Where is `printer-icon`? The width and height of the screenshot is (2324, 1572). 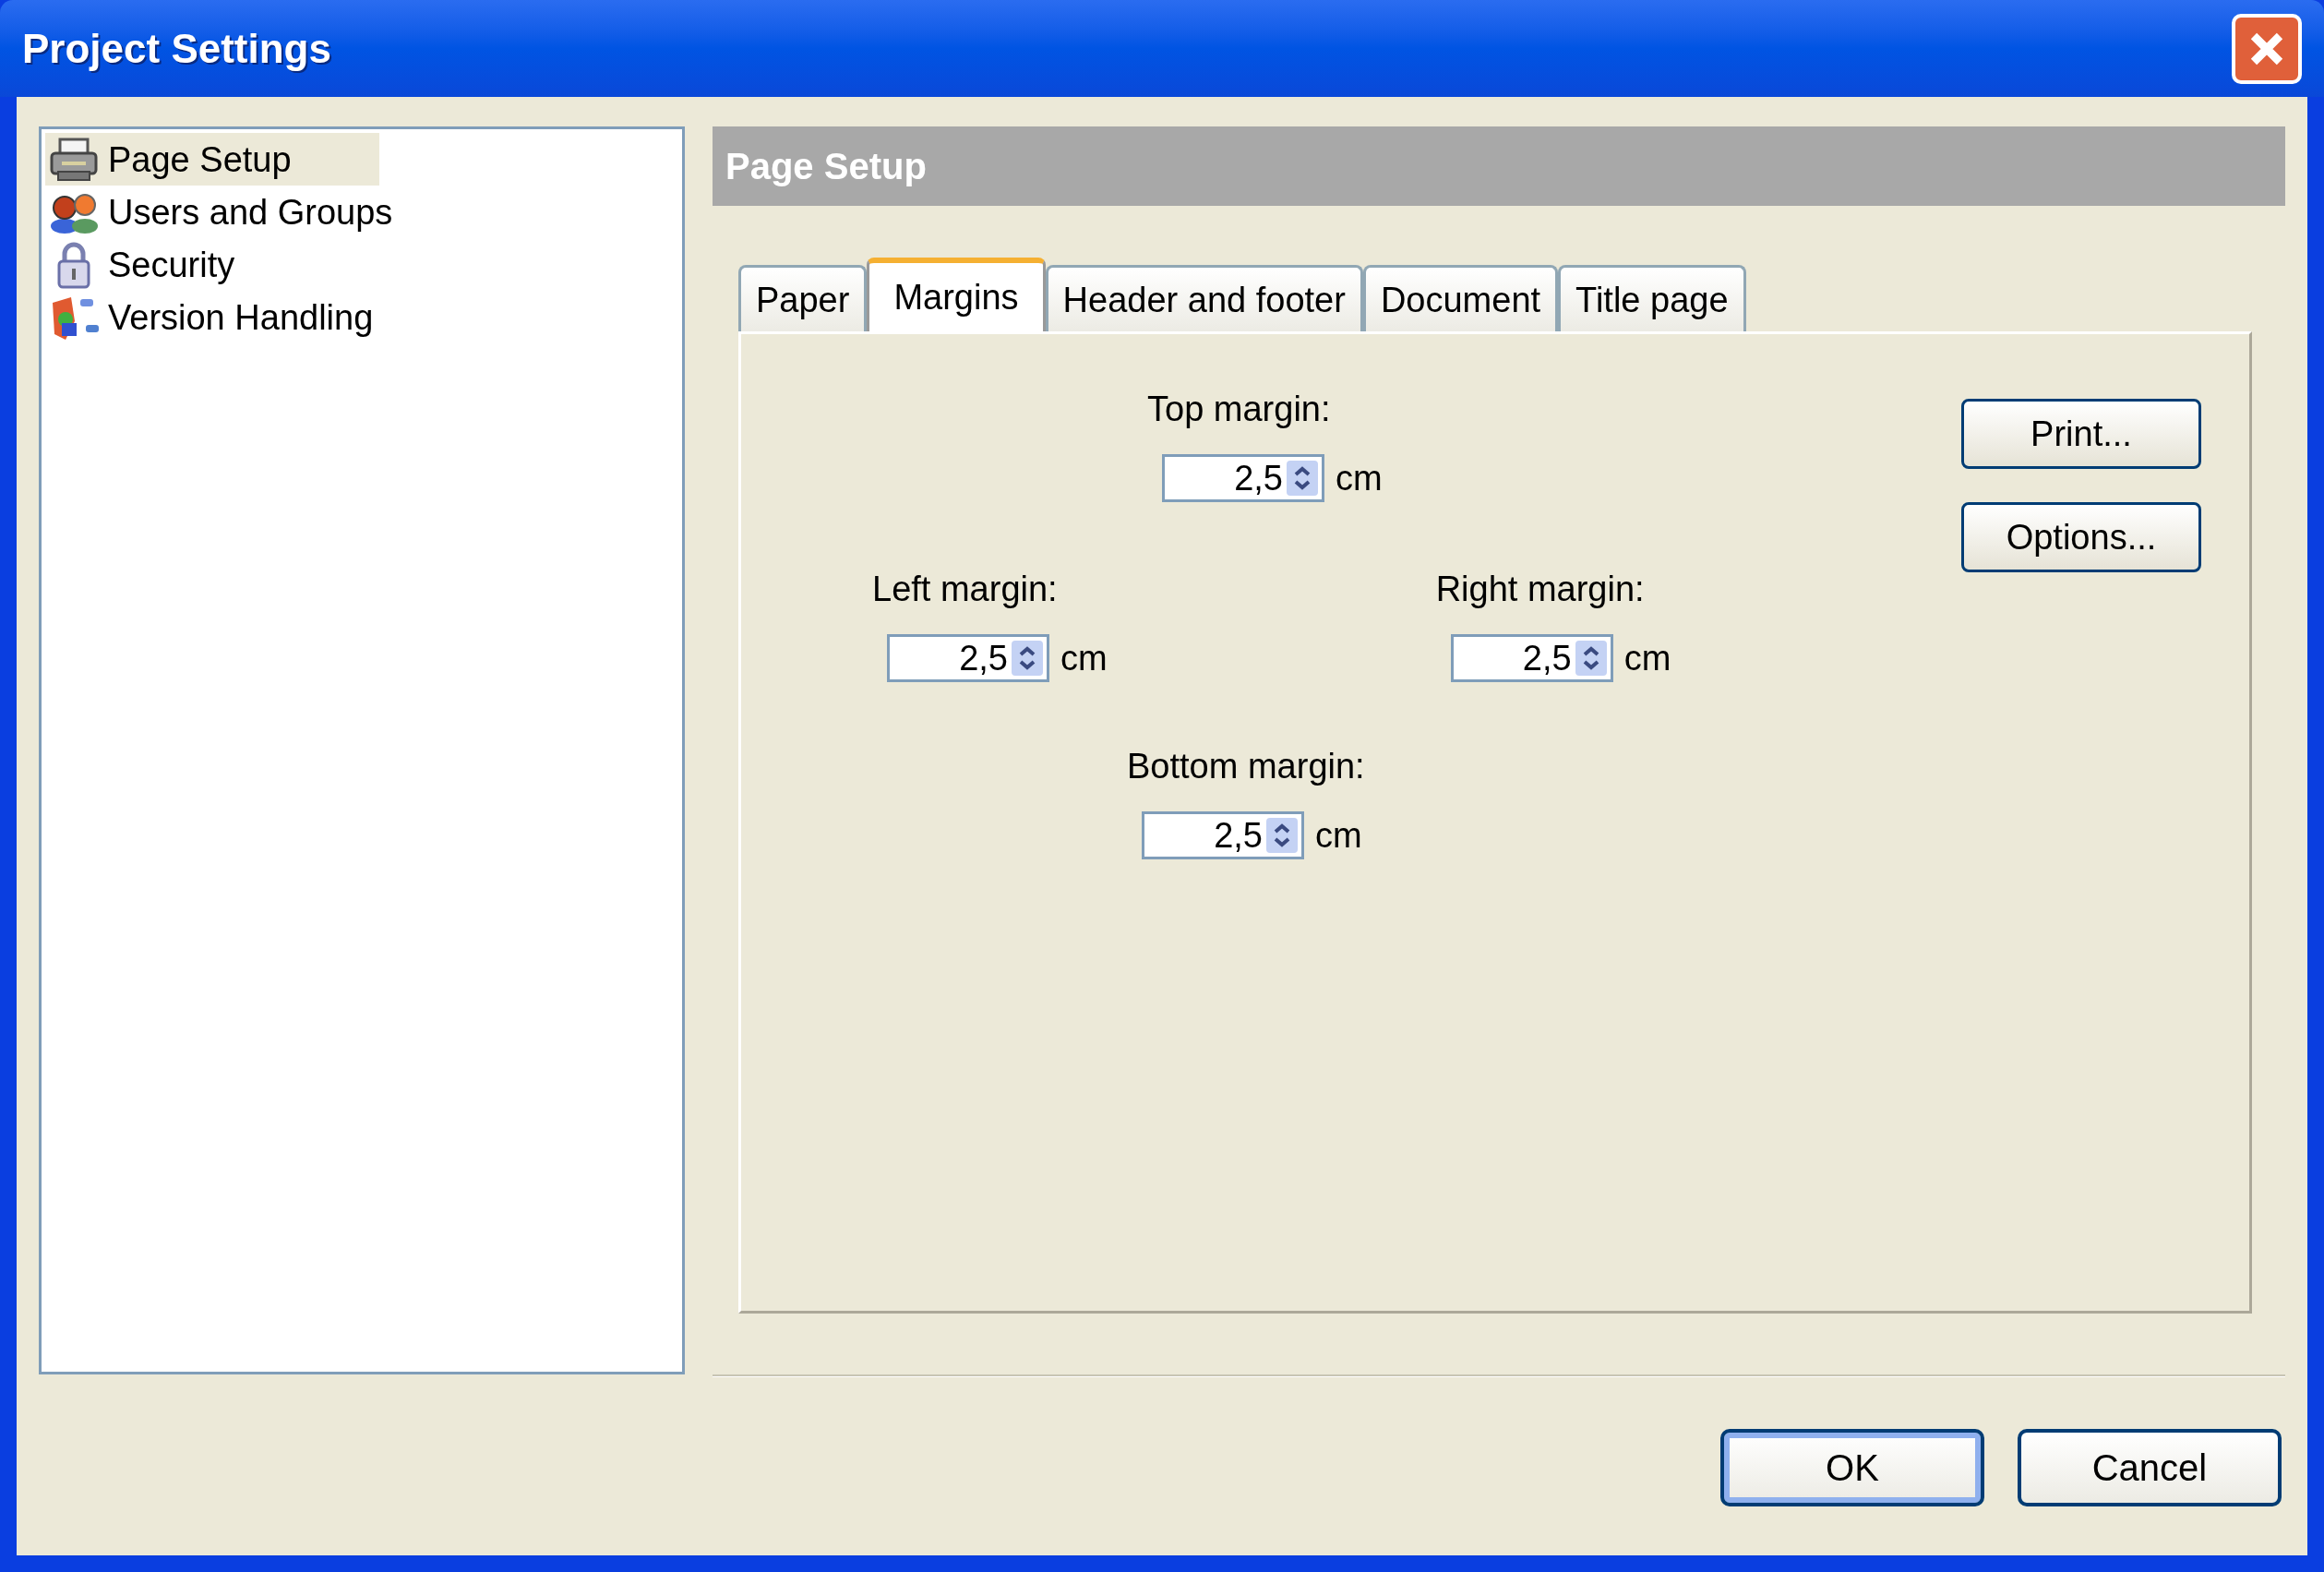 printer-icon is located at coordinates (74, 159).